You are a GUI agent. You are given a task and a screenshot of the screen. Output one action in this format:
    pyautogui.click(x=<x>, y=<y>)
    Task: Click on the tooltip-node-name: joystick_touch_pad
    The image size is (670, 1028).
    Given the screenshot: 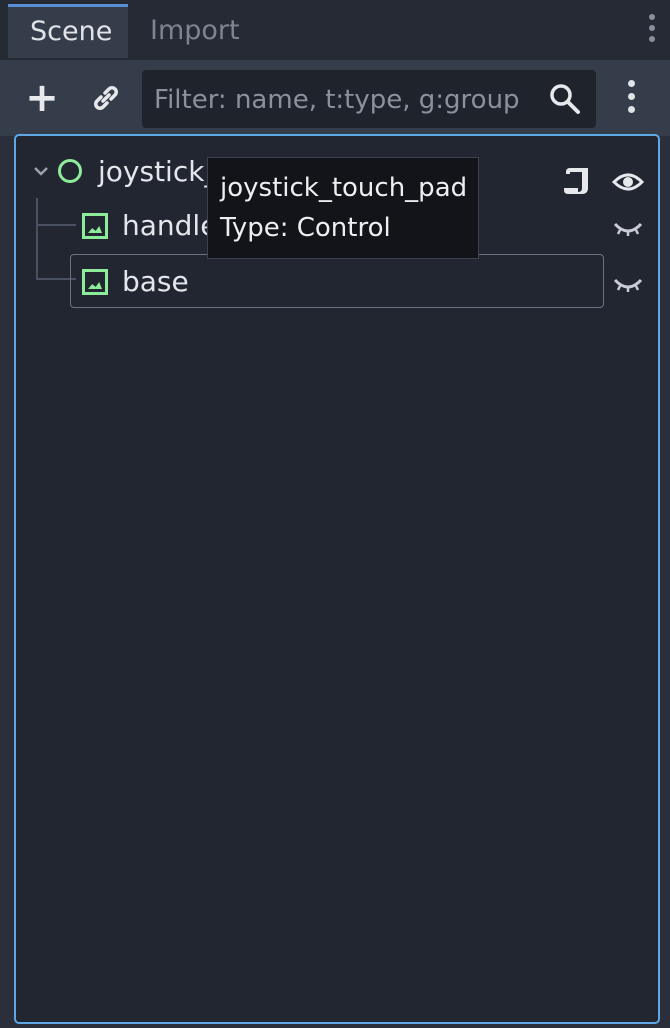 What is the action you would take?
    pyautogui.click(x=344, y=188)
    